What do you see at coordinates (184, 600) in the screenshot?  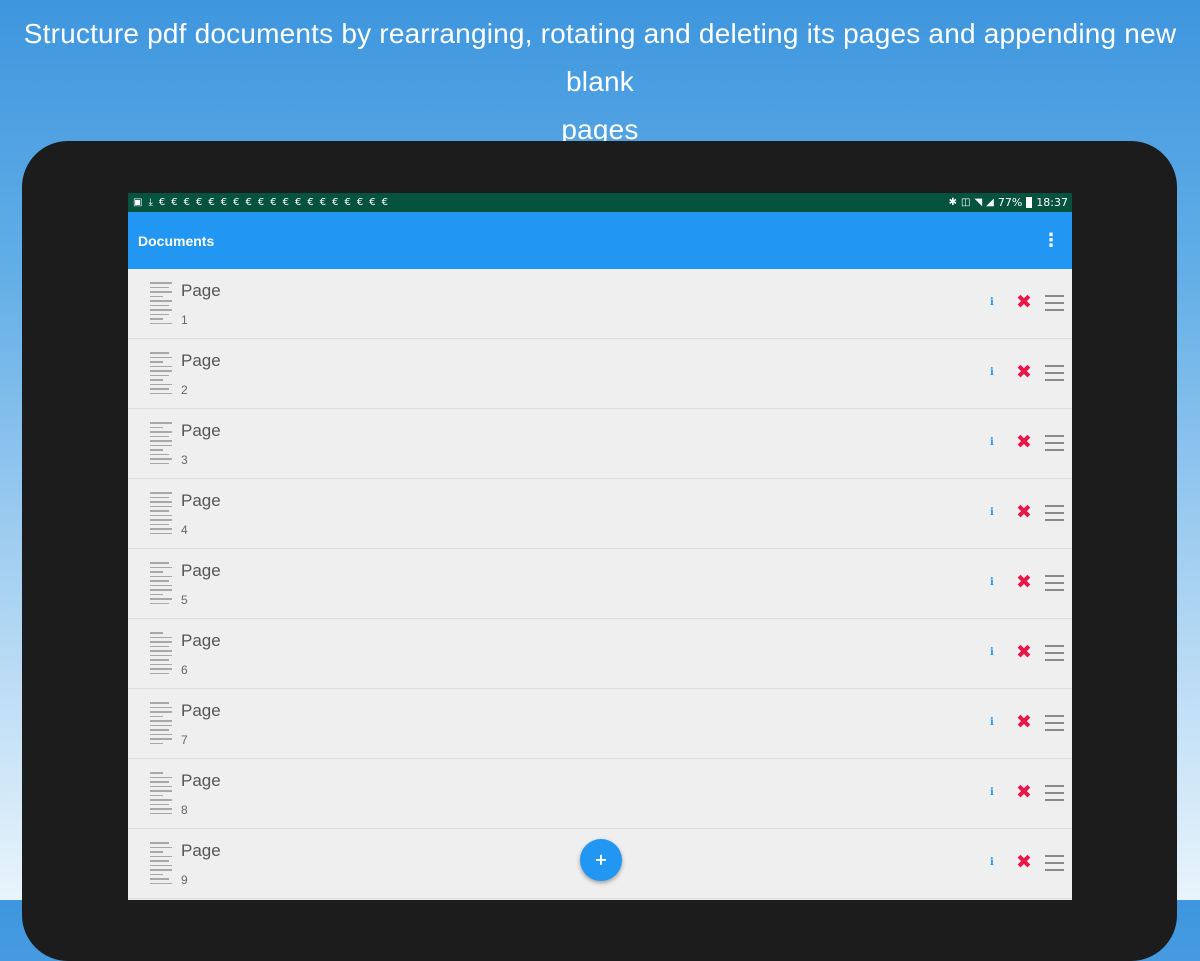 I see `page-number: 5` at bounding box center [184, 600].